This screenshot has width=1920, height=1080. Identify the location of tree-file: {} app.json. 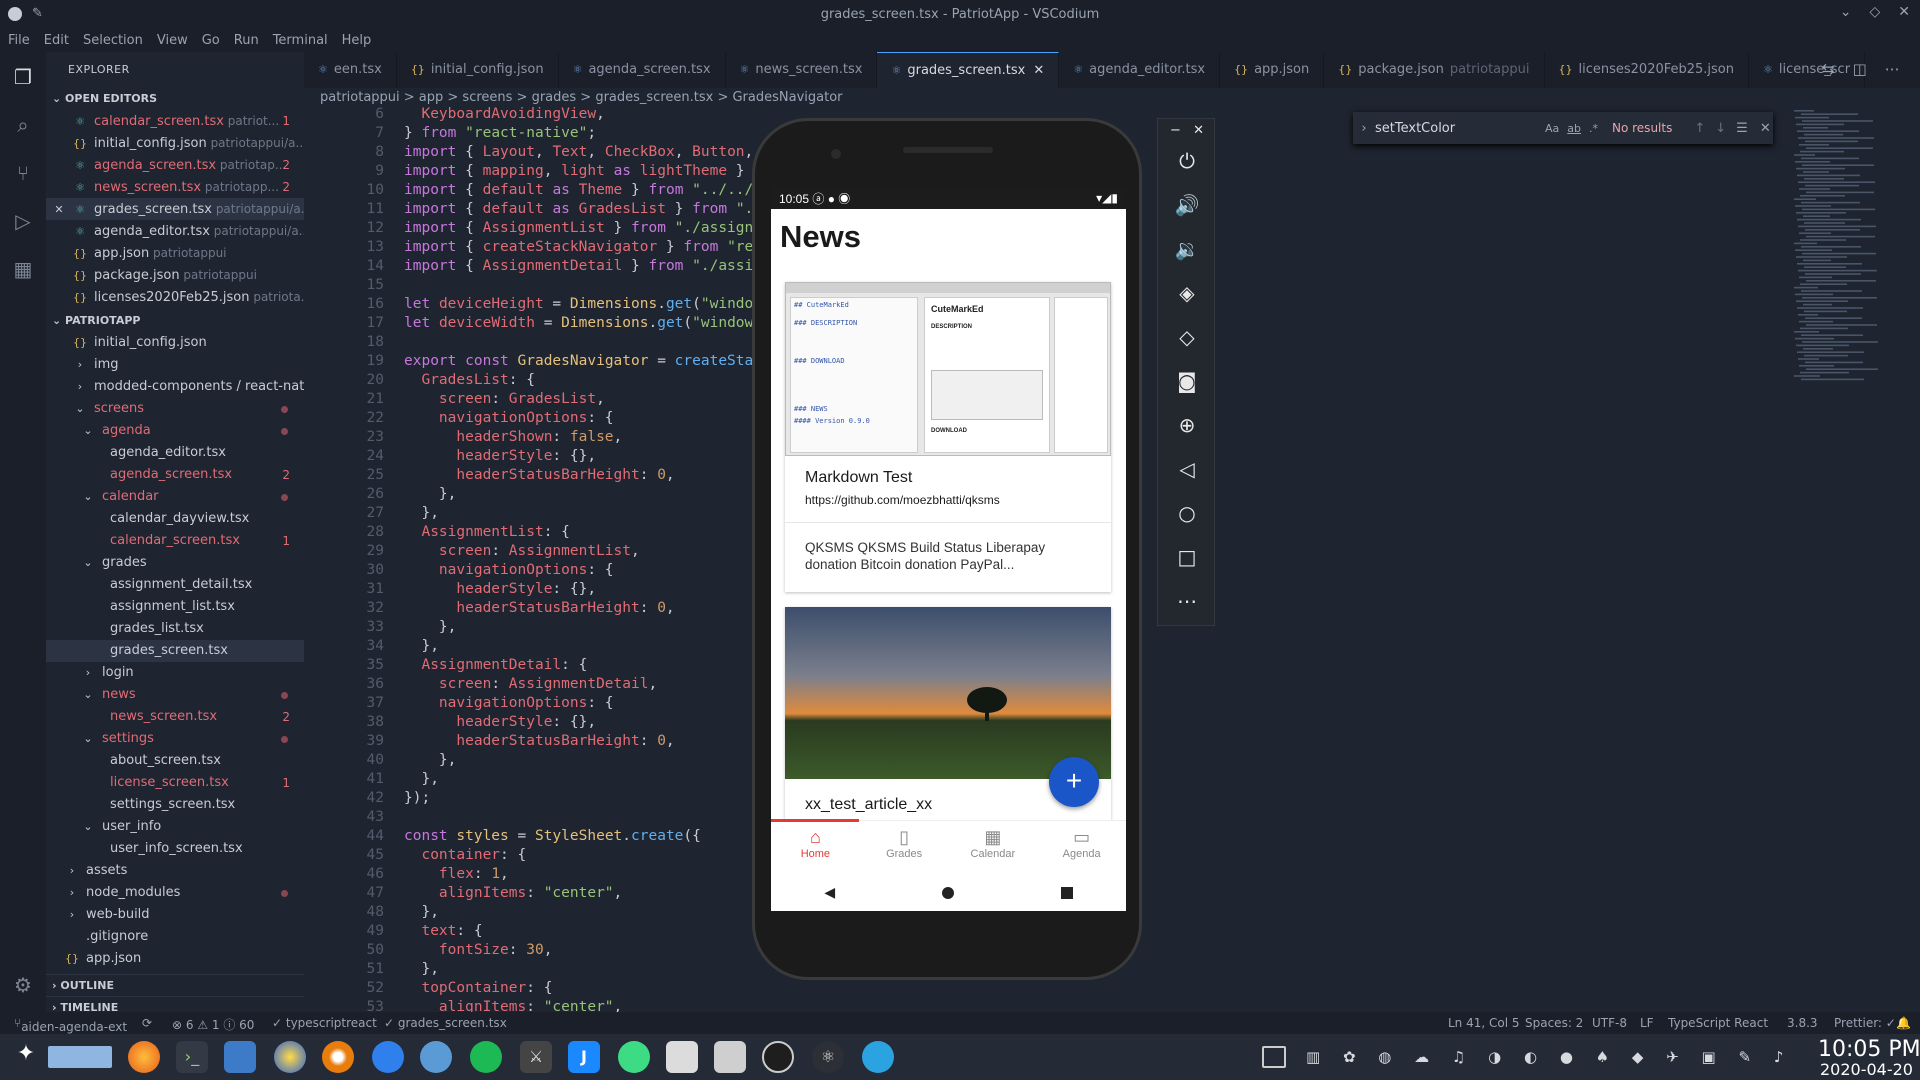
(175, 959).